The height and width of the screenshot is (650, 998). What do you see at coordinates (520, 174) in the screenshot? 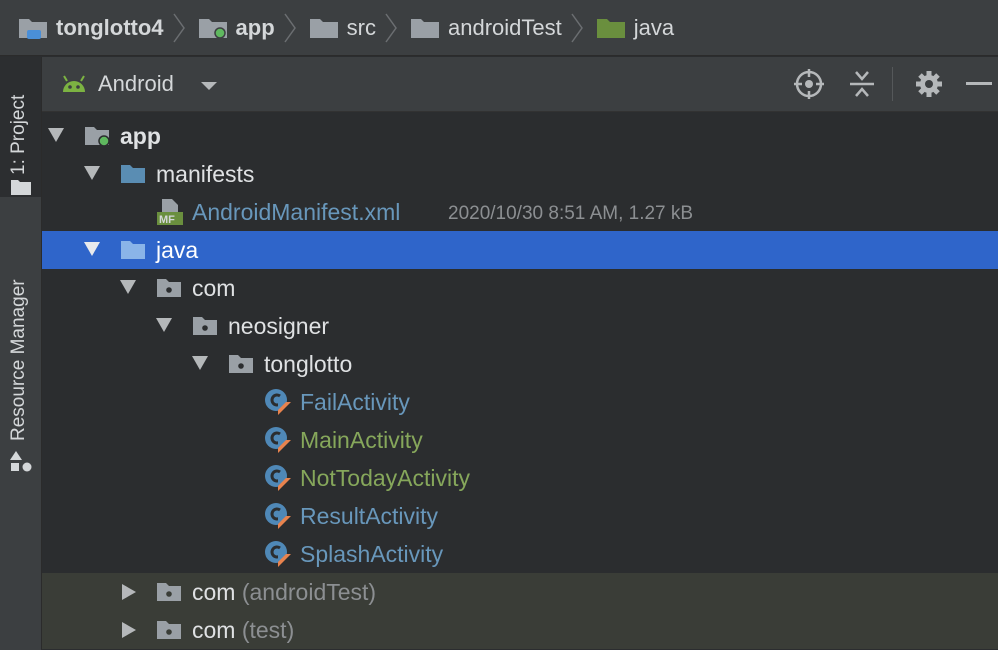
I see `tree-row-manifests: manifests` at bounding box center [520, 174].